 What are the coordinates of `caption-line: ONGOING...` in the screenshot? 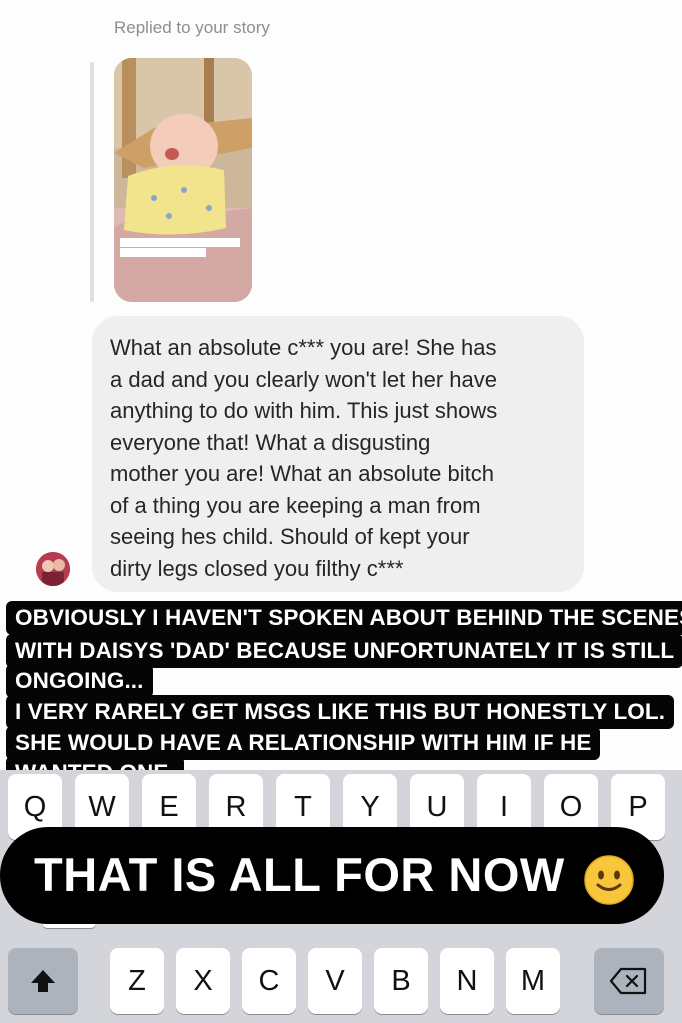 It's located at (79, 681).